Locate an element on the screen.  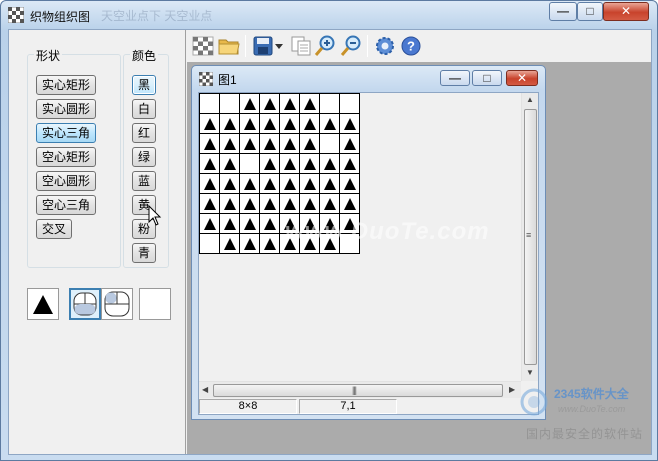
zoom-out-icon is located at coordinates (351, 46).